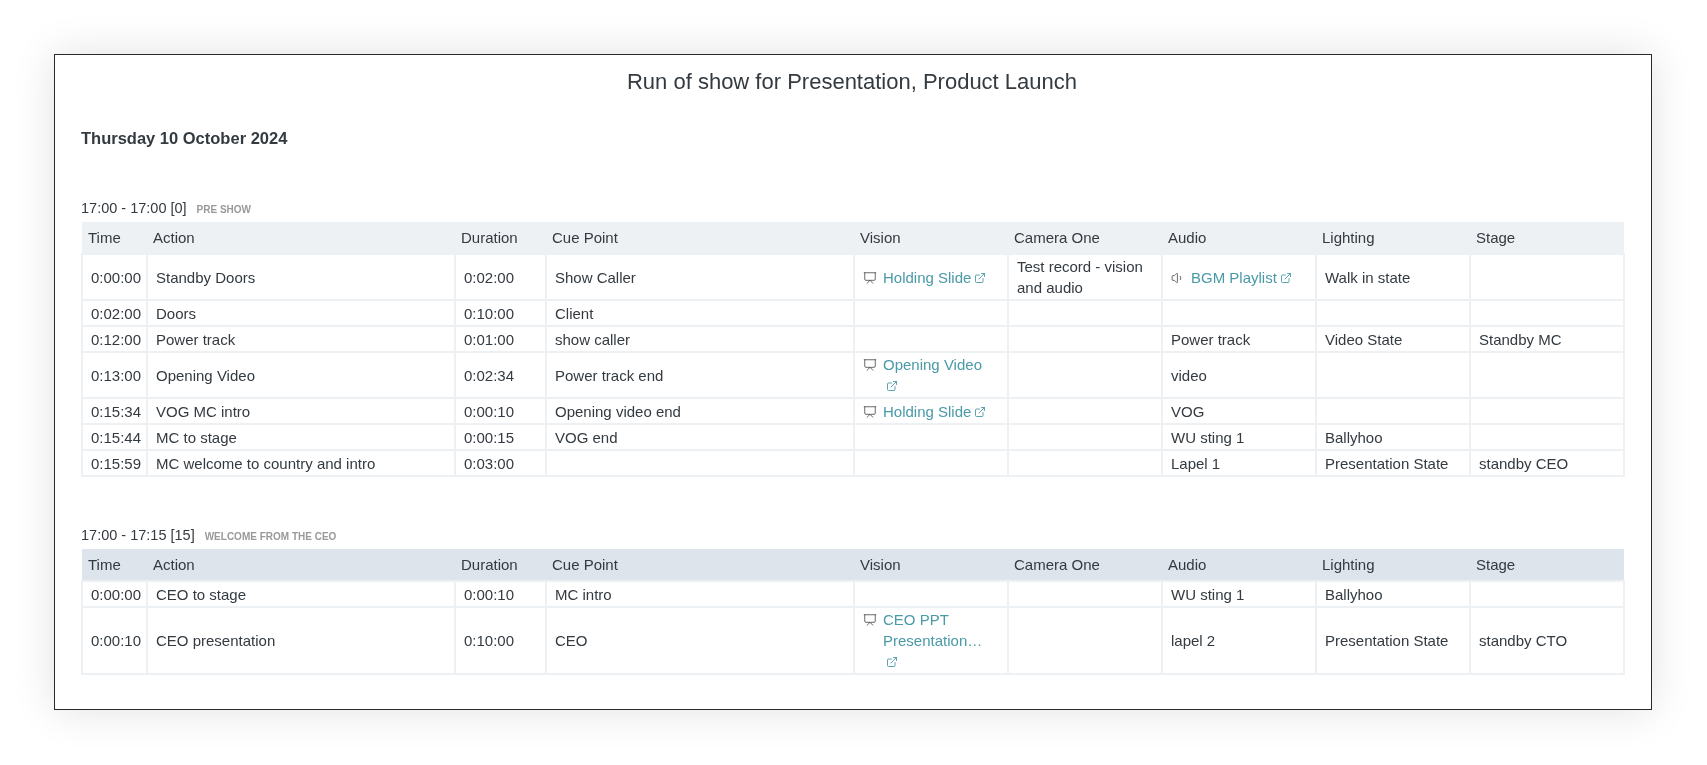  I want to click on cell-text: VOG, so click(1188, 411).